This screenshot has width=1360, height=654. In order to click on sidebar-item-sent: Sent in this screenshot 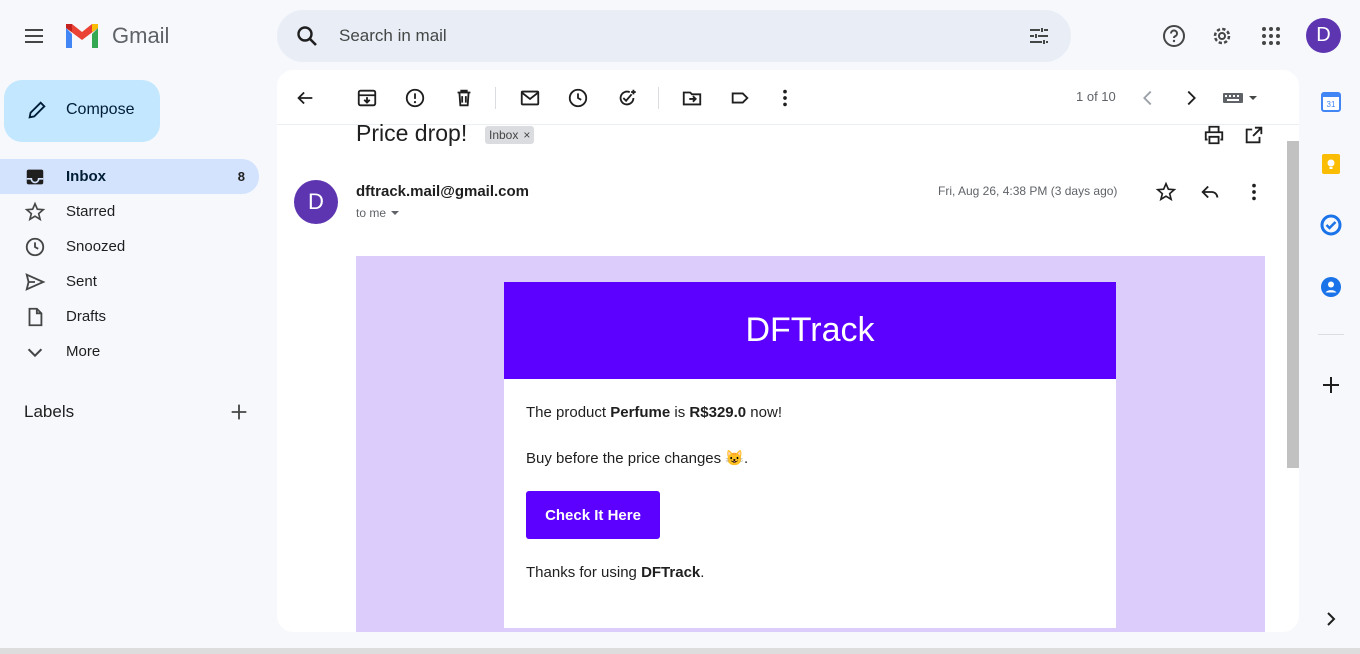, I will do `click(129, 281)`.